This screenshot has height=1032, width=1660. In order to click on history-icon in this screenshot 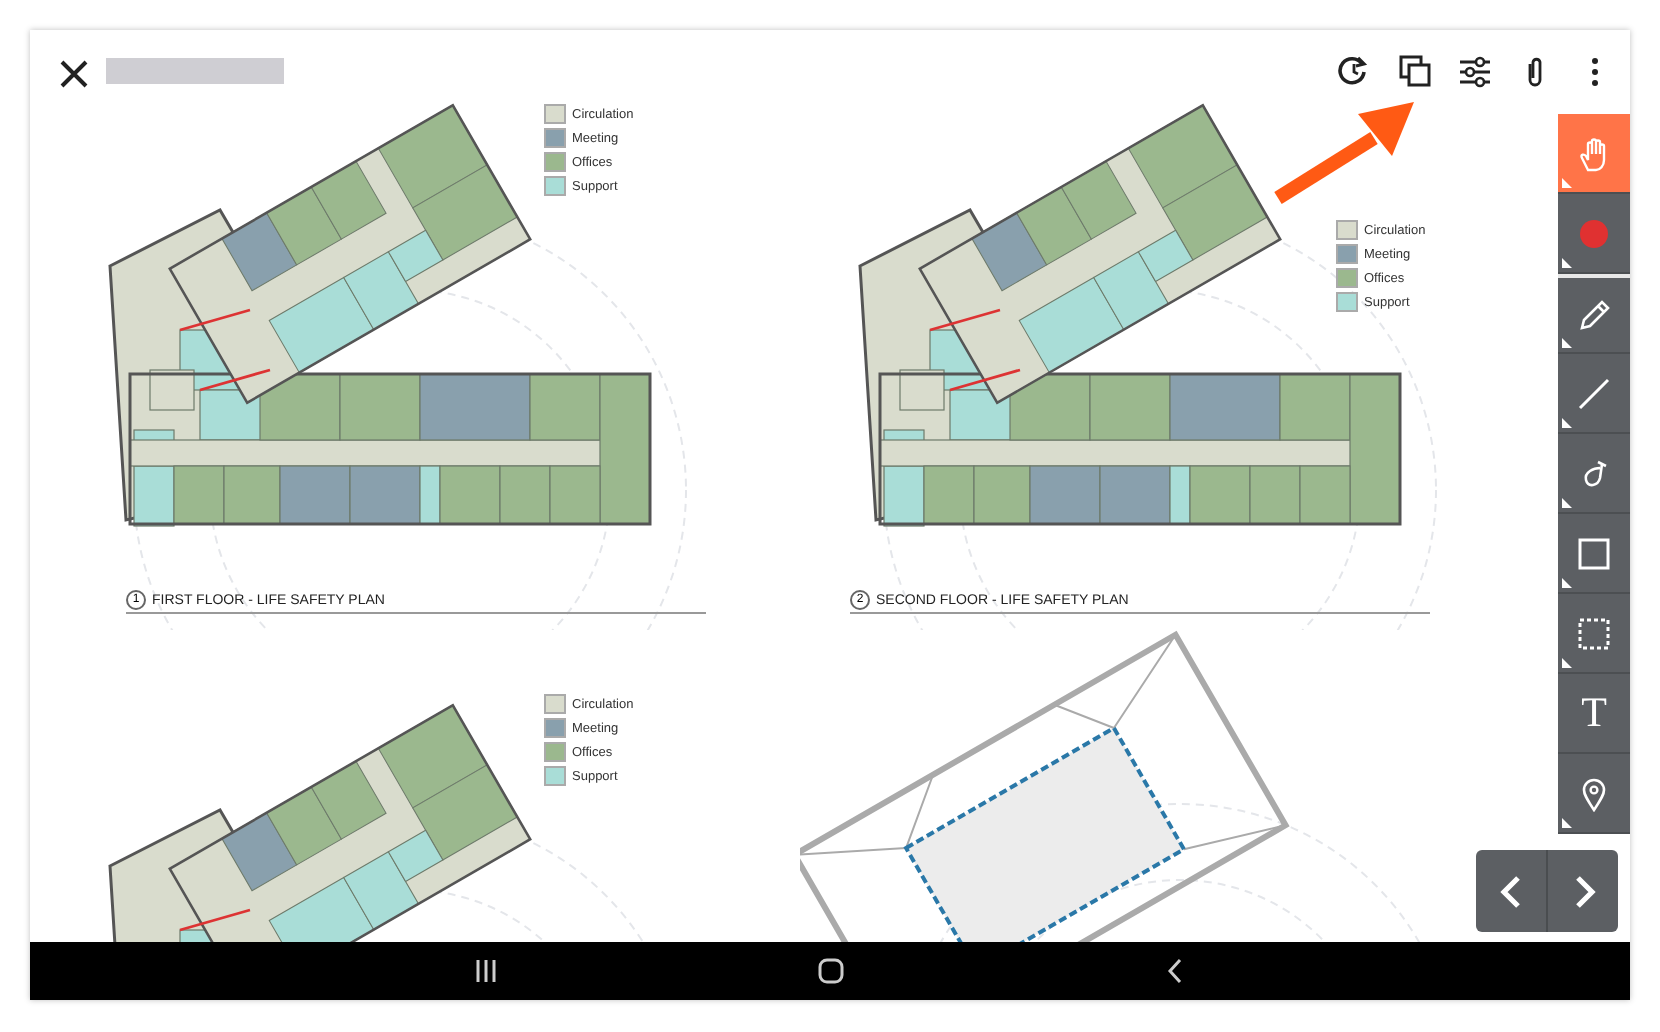, I will do `click(1355, 71)`.